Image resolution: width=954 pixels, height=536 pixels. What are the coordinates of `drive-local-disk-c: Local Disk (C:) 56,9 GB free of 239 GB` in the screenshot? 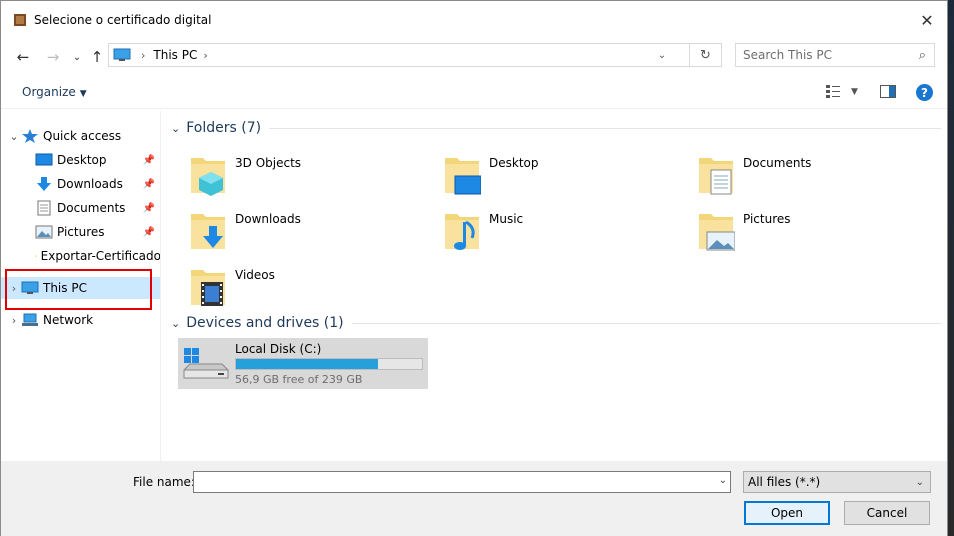 It's located at (303, 363).